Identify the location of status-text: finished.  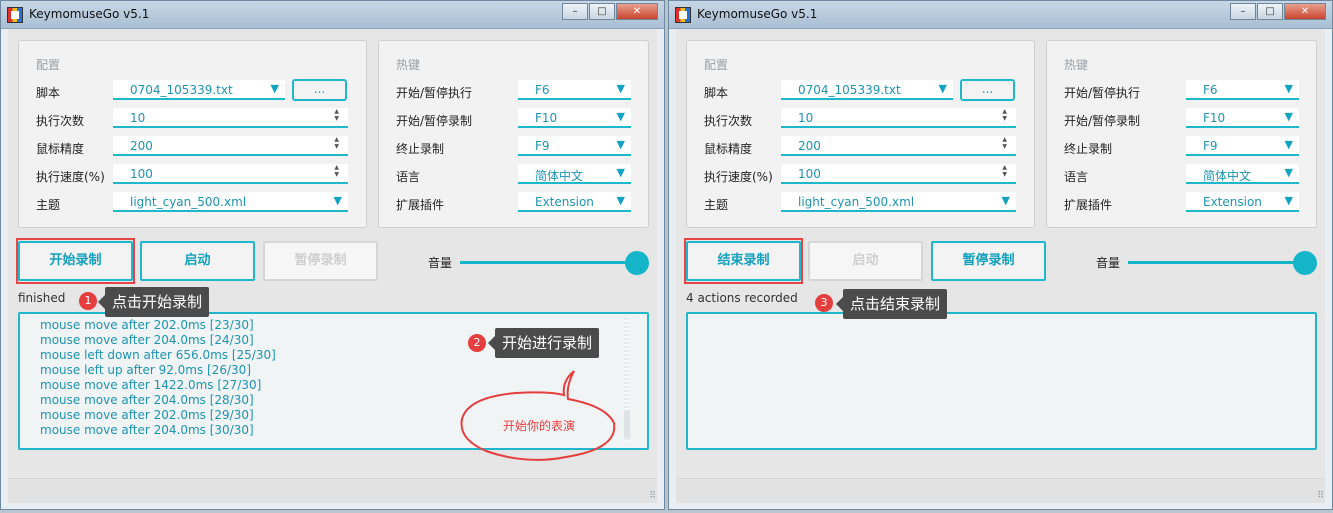
(42, 298).